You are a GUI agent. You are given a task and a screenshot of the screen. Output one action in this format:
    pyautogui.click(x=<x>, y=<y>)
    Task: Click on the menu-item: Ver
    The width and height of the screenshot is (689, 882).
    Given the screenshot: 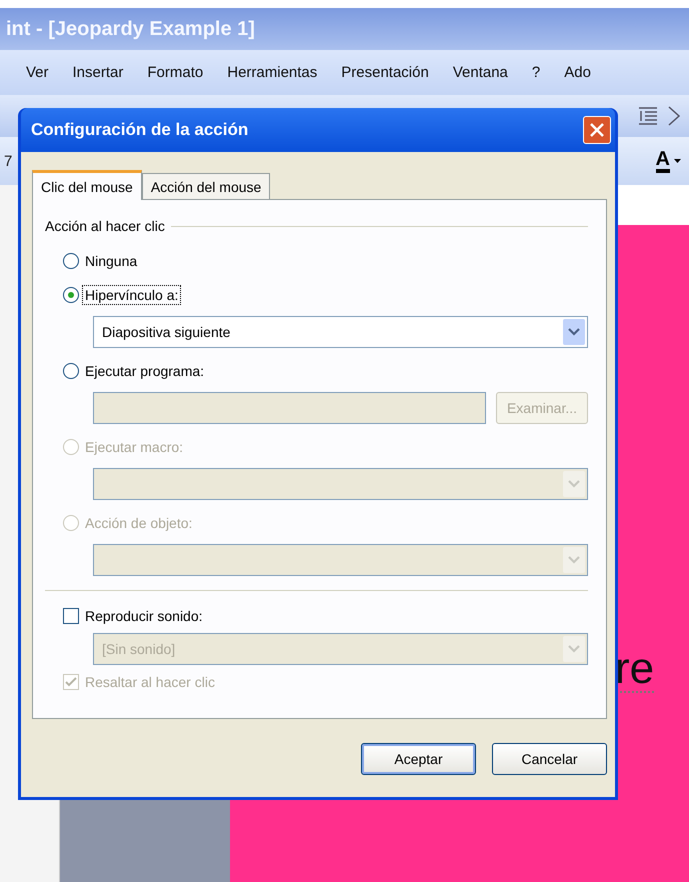 What is the action you would take?
    pyautogui.click(x=37, y=72)
    